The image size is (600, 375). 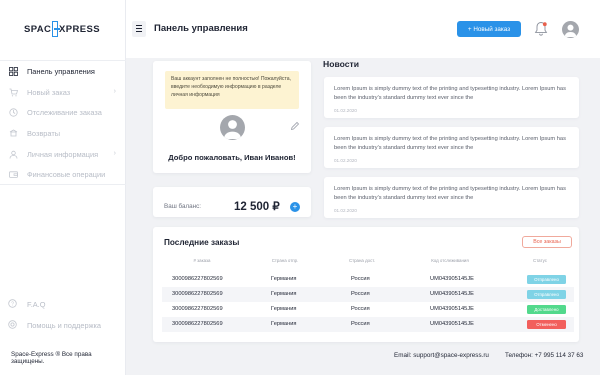 I want to click on sidebar-item-label: Панель управления, so click(x=61, y=71).